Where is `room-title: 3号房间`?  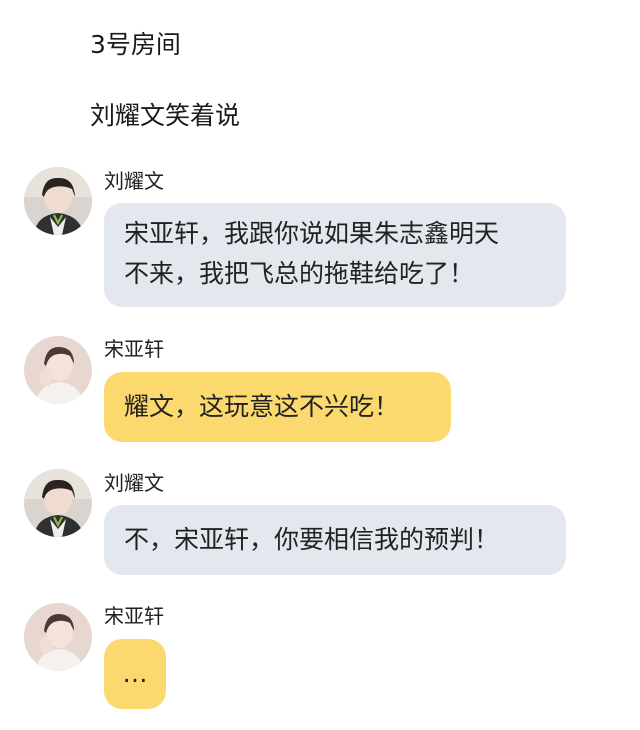 room-title: 3号房间 is located at coordinates (135, 44).